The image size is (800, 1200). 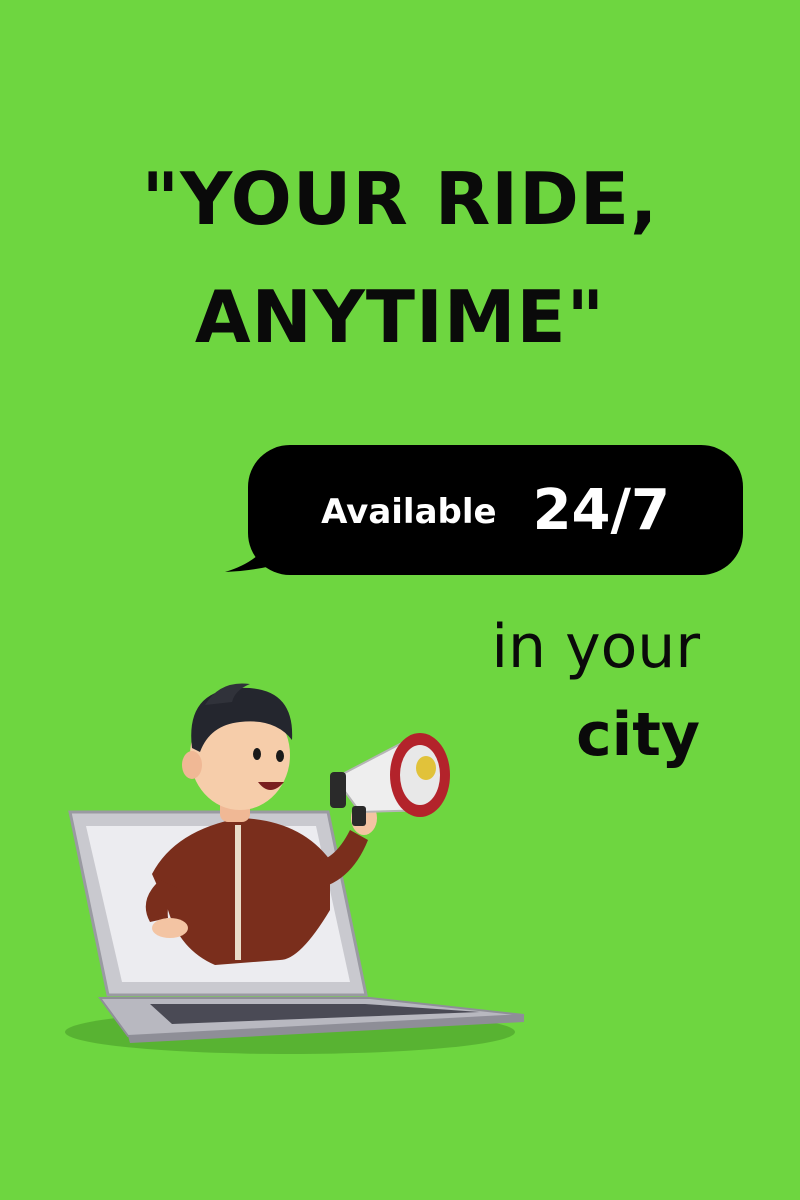 I want to click on bubble-content: Available 24/7, so click(x=495, y=510).